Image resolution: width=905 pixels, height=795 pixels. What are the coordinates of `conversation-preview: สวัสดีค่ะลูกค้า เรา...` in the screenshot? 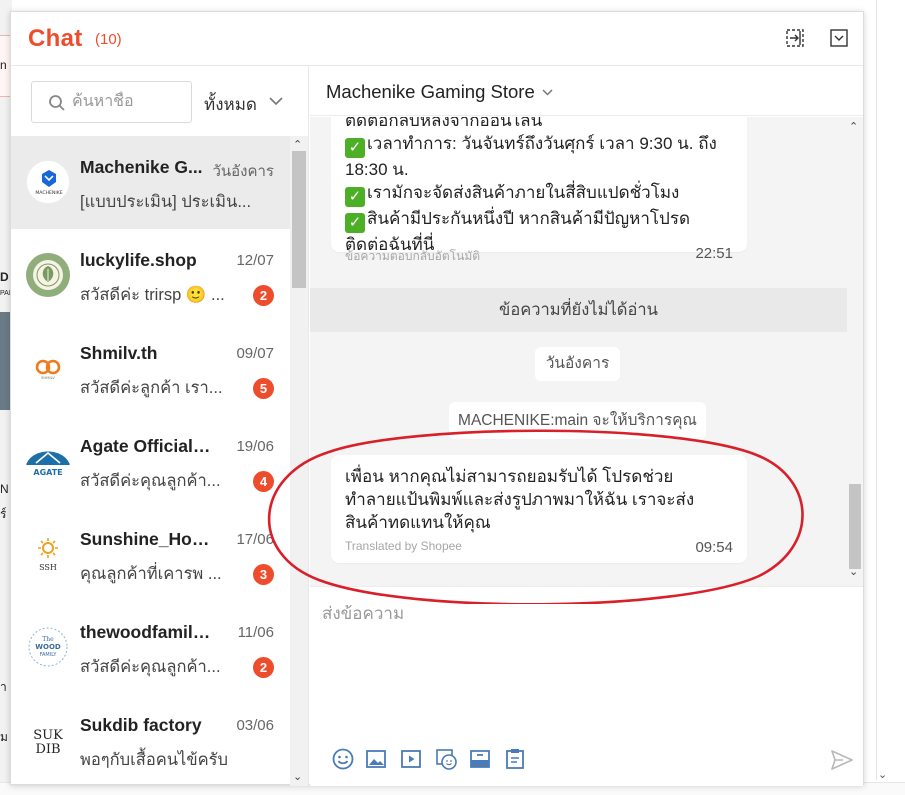 It's located at (151, 388).